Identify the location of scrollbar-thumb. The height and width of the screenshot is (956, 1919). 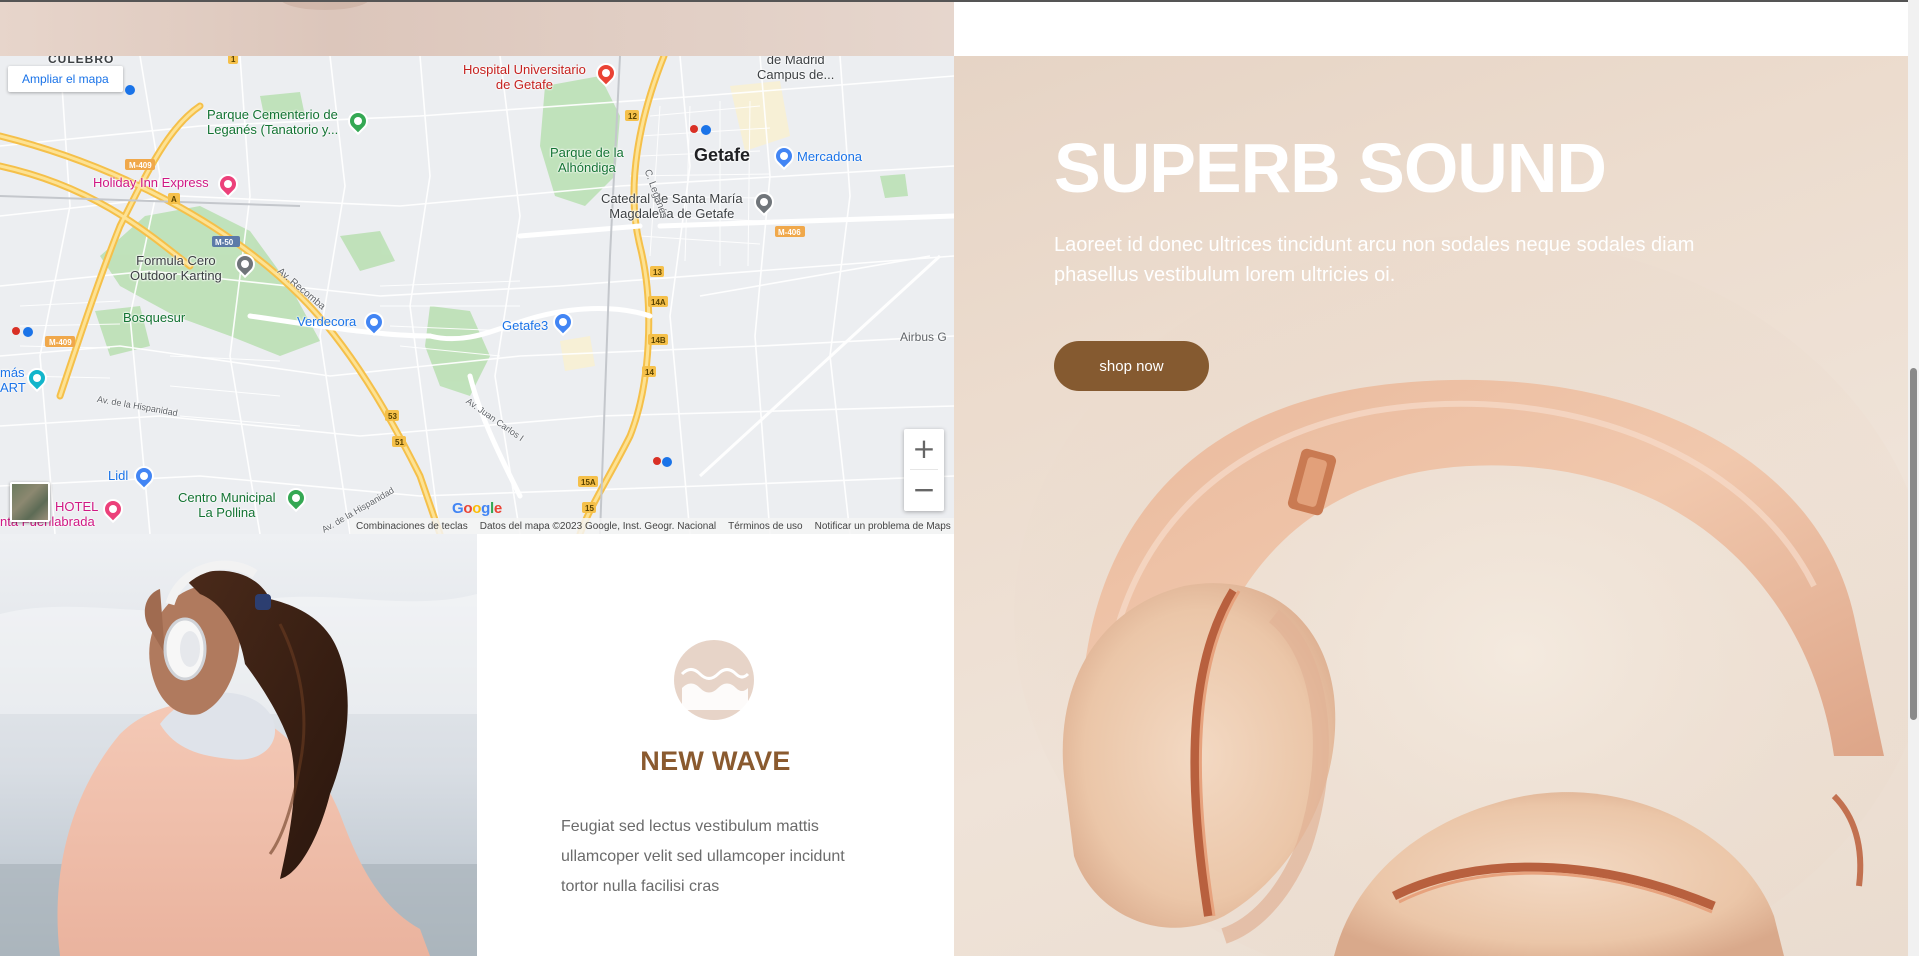
(1913, 544).